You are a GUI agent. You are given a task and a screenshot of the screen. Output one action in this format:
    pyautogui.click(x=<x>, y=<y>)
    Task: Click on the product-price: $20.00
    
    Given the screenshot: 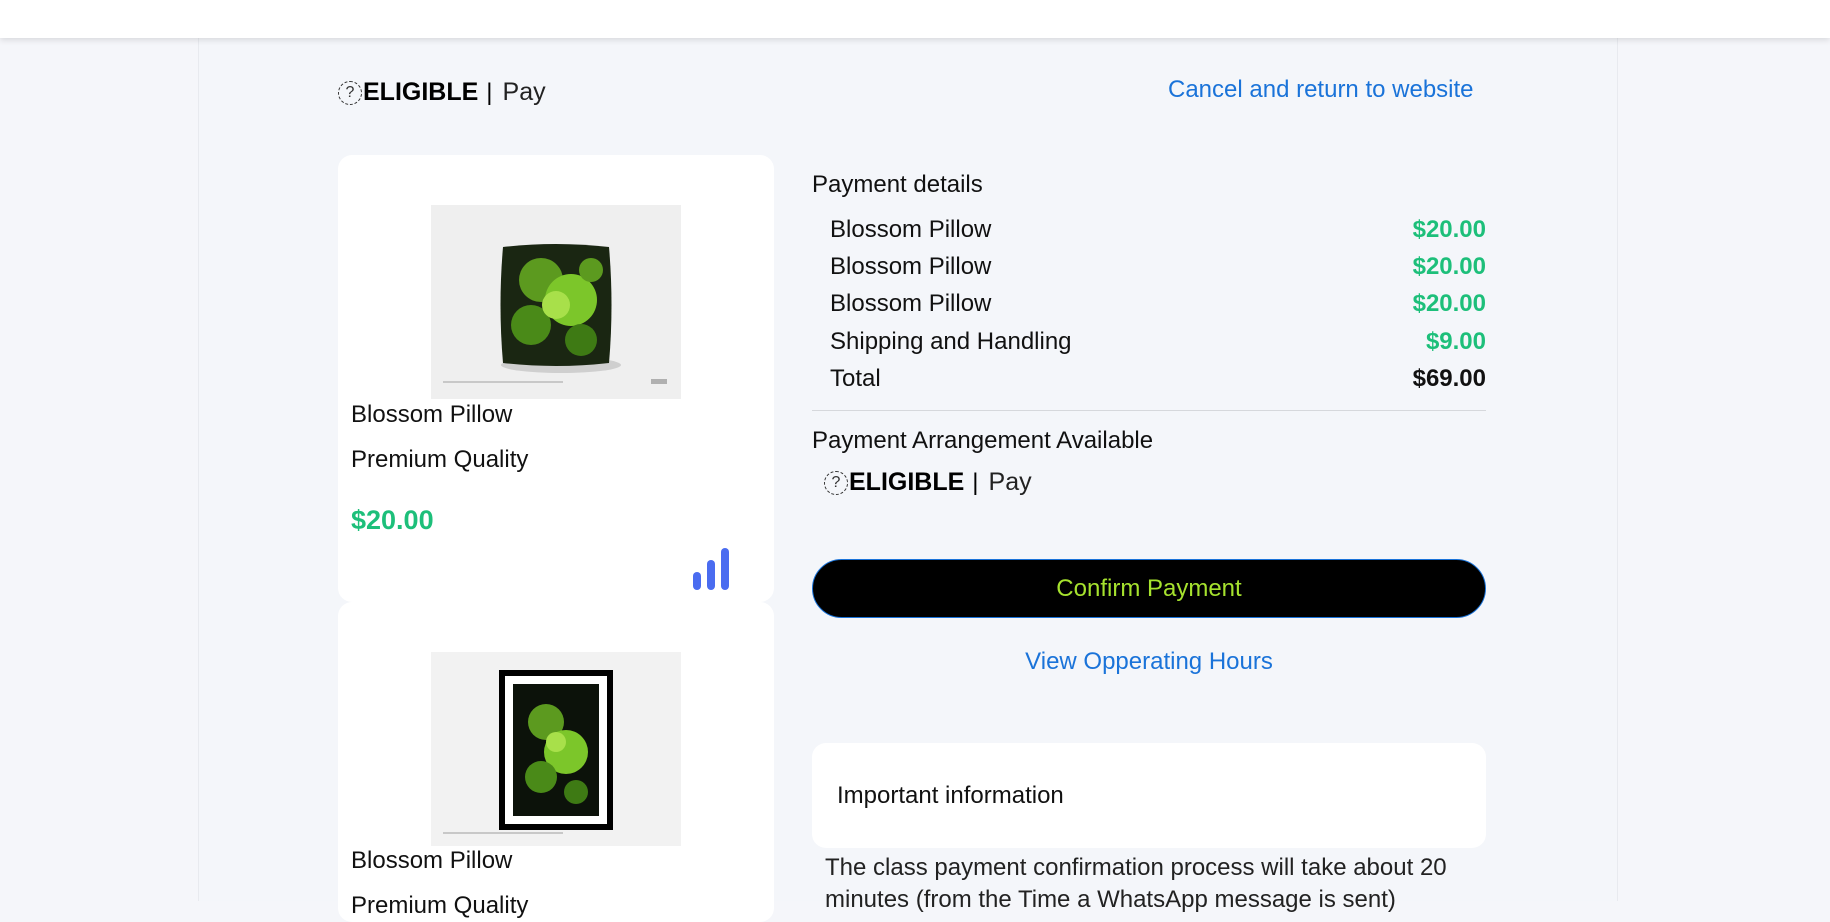 What is the action you would take?
    pyautogui.click(x=392, y=520)
    